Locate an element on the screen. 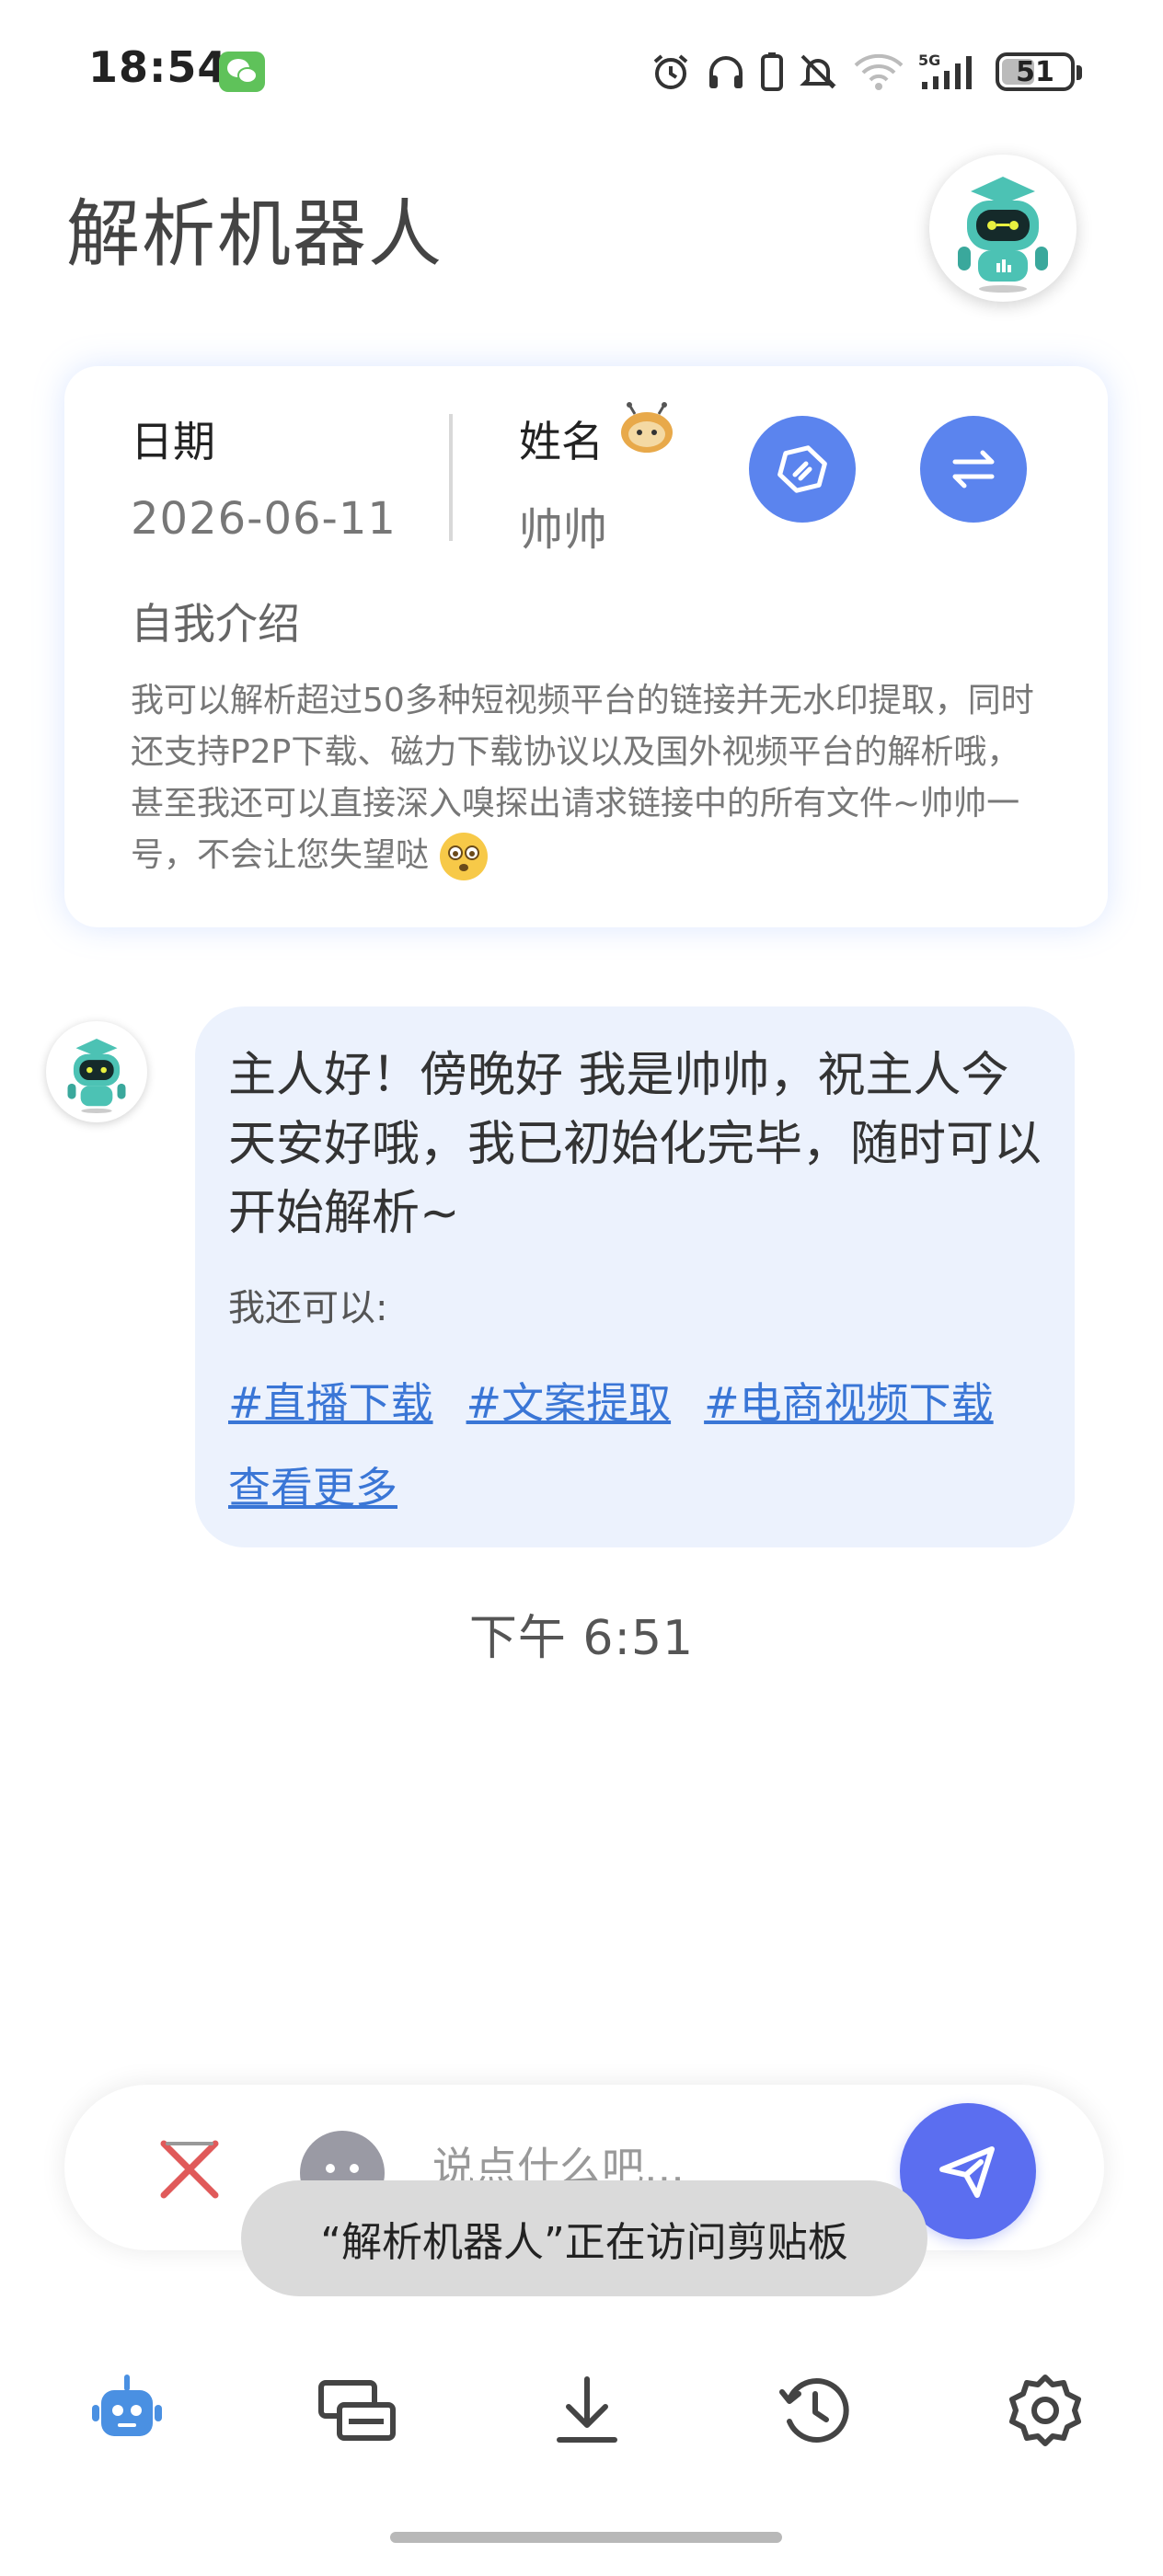 The width and height of the screenshot is (1163, 2576). message-timestamp: 下午 6:51 is located at coordinates (581, 1638).